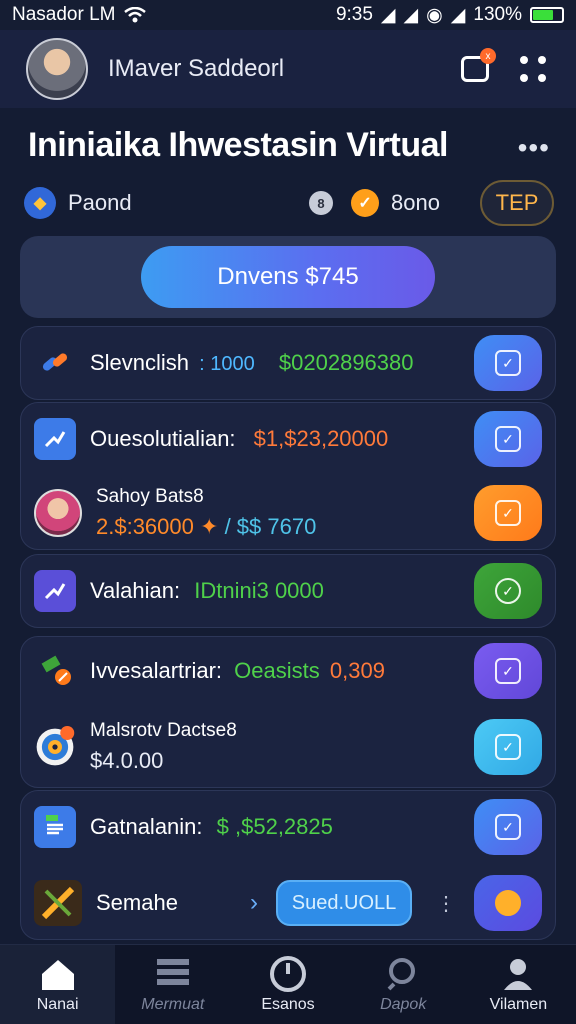 The width and height of the screenshot is (576, 1024). Describe the element at coordinates (274, 826) in the screenshot. I see `item-amount: $ ,$52,2825` at that location.